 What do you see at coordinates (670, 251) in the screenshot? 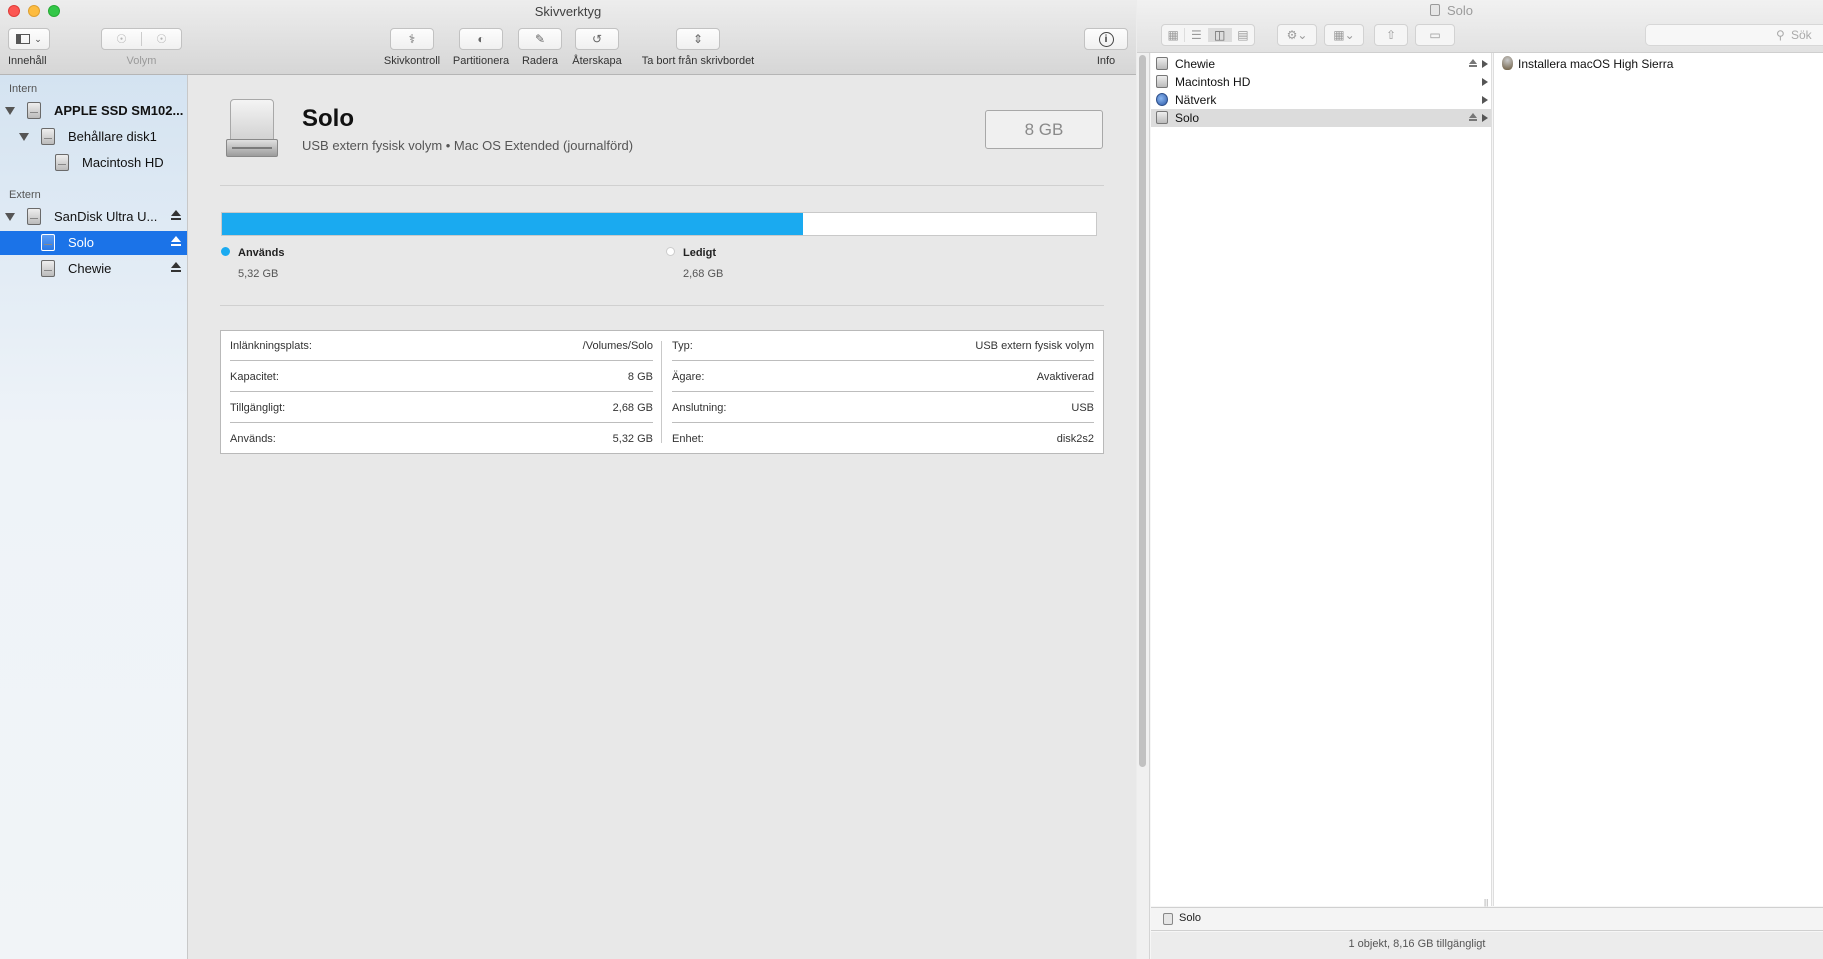
I see `free-legend-dot` at bounding box center [670, 251].